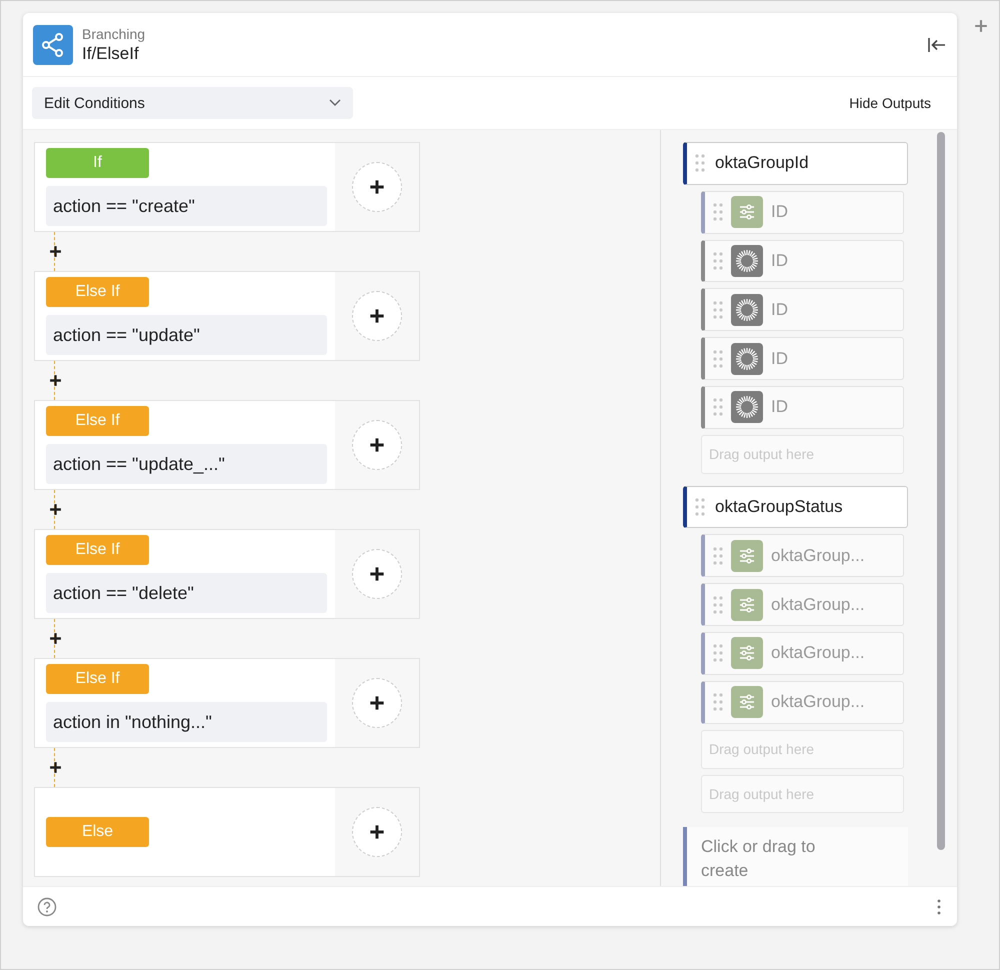 Image resolution: width=1000 pixels, height=970 pixels. What do you see at coordinates (937, 45) in the screenshot?
I see `collapse-icon` at bounding box center [937, 45].